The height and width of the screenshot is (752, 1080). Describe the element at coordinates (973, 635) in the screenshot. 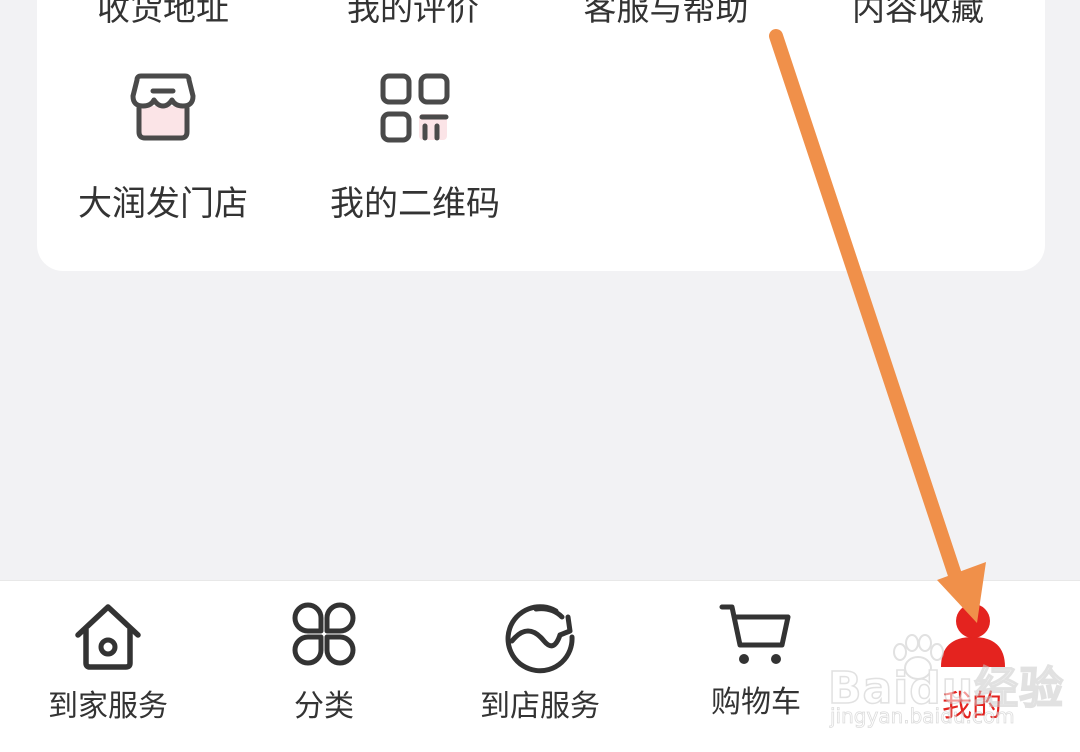

I see `profile-icon` at that location.